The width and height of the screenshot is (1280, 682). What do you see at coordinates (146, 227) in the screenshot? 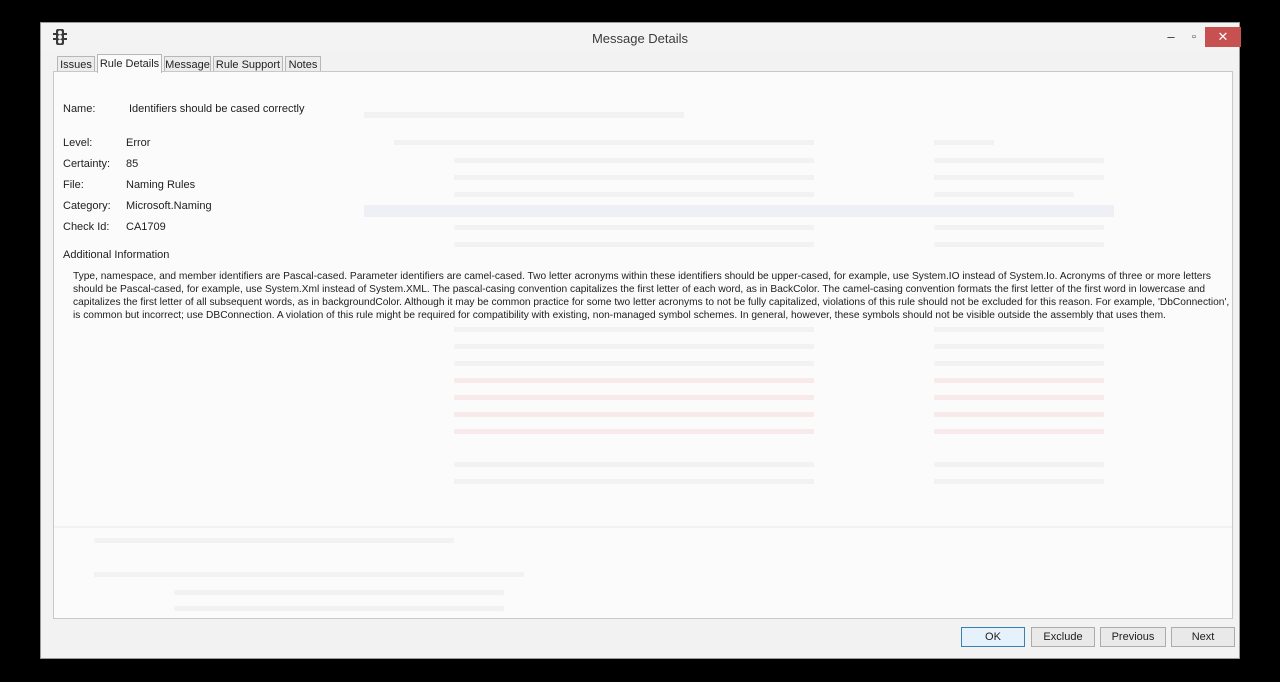
I see `check-id-value: CA1709` at bounding box center [146, 227].